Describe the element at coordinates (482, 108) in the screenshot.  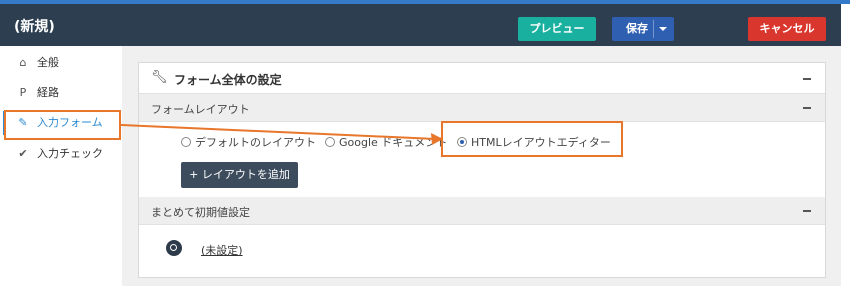
I see `layout-section-header: フォームレイアウト` at that location.